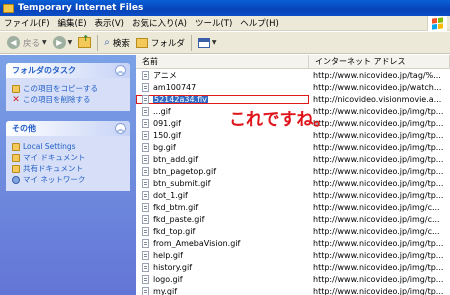  I want to click on column-address: インターネット アドレス, so click(379, 61).